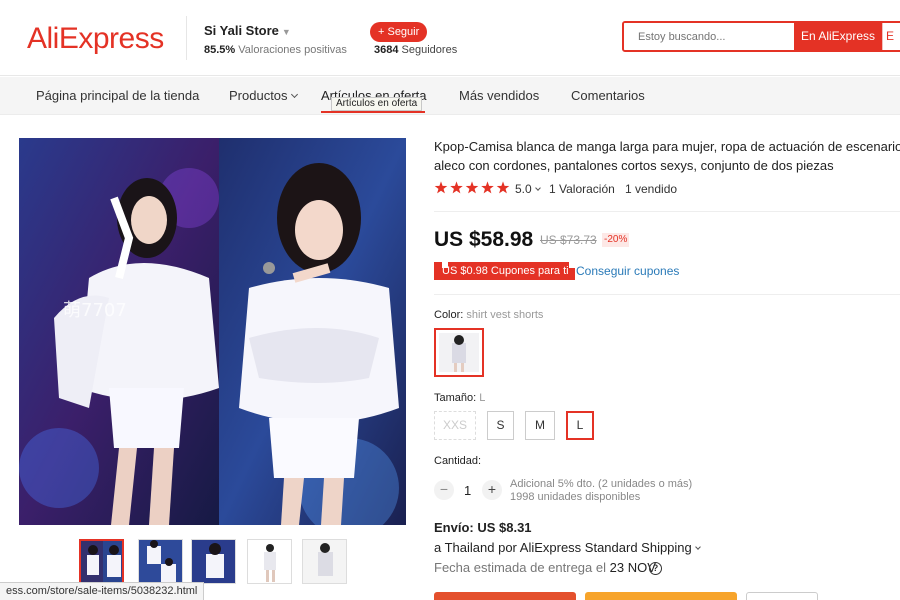  What do you see at coordinates (520, 567) in the screenshot?
I see `delivery-label: Fecha estimada de entrega el` at bounding box center [520, 567].